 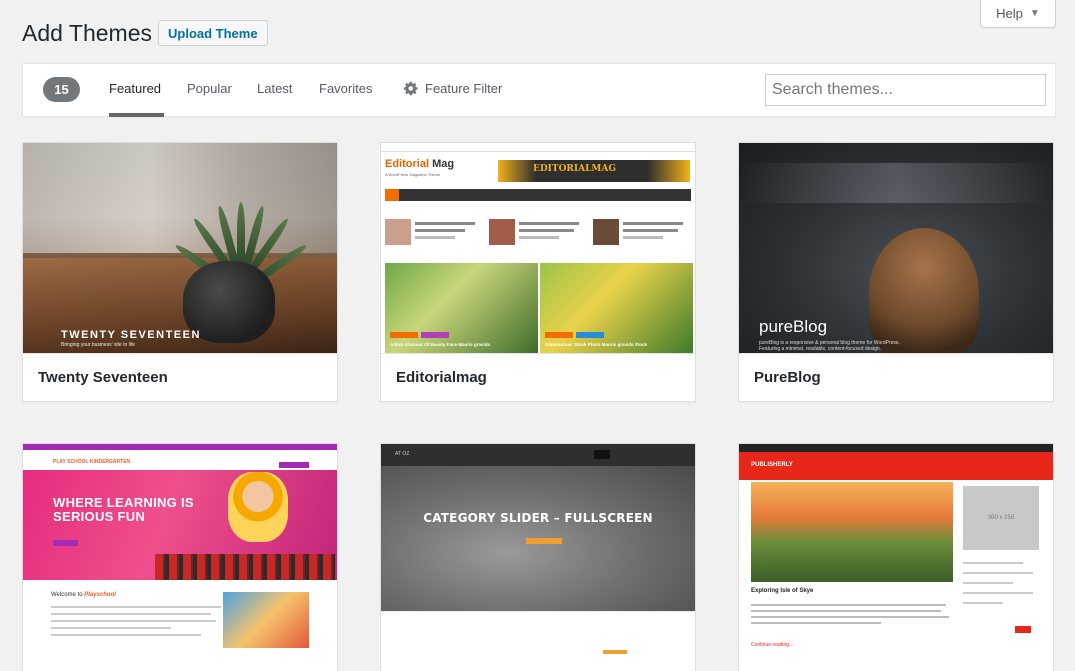 What do you see at coordinates (92, 462) in the screenshot?
I see `screenshot-brand: PLAY SCHOOL KINDERGARTEN` at bounding box center [92, 462].